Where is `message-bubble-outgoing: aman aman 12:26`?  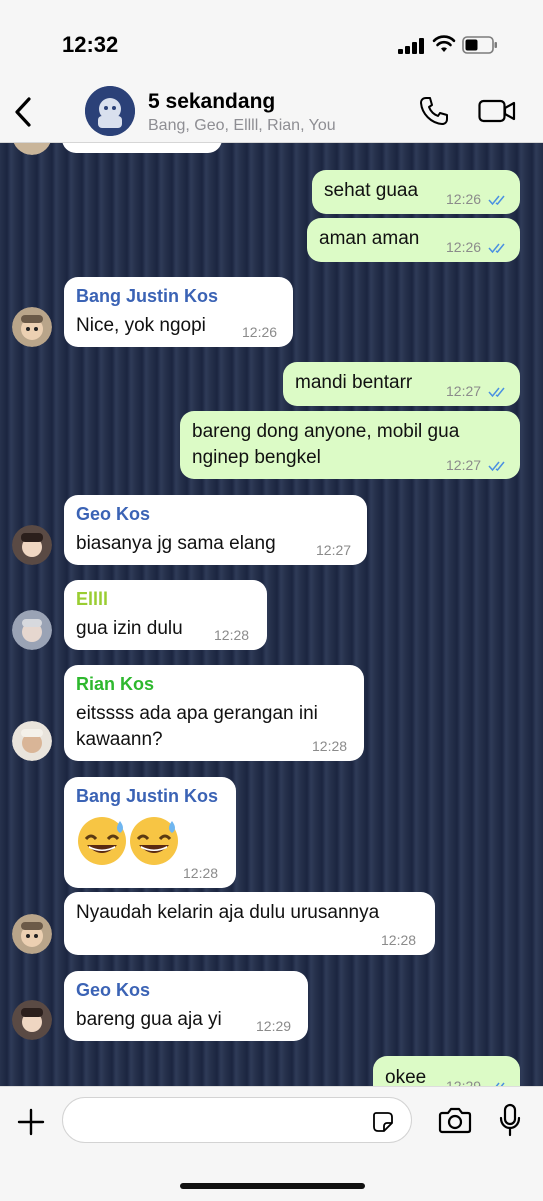
message-bubble-outgoing: aman aman 12:26 is located at coordinates (413, 240).